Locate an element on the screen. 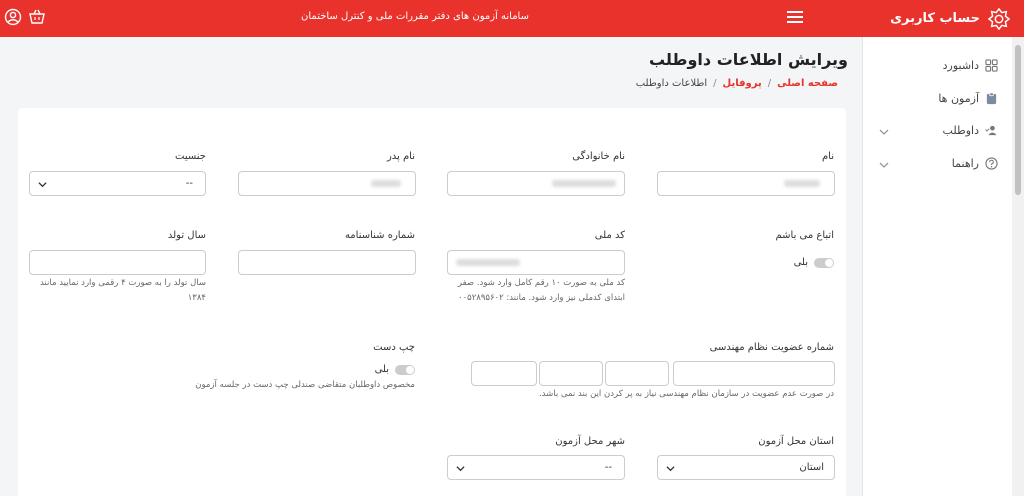  scroll-thumb is located at coordinates (1018, 120).